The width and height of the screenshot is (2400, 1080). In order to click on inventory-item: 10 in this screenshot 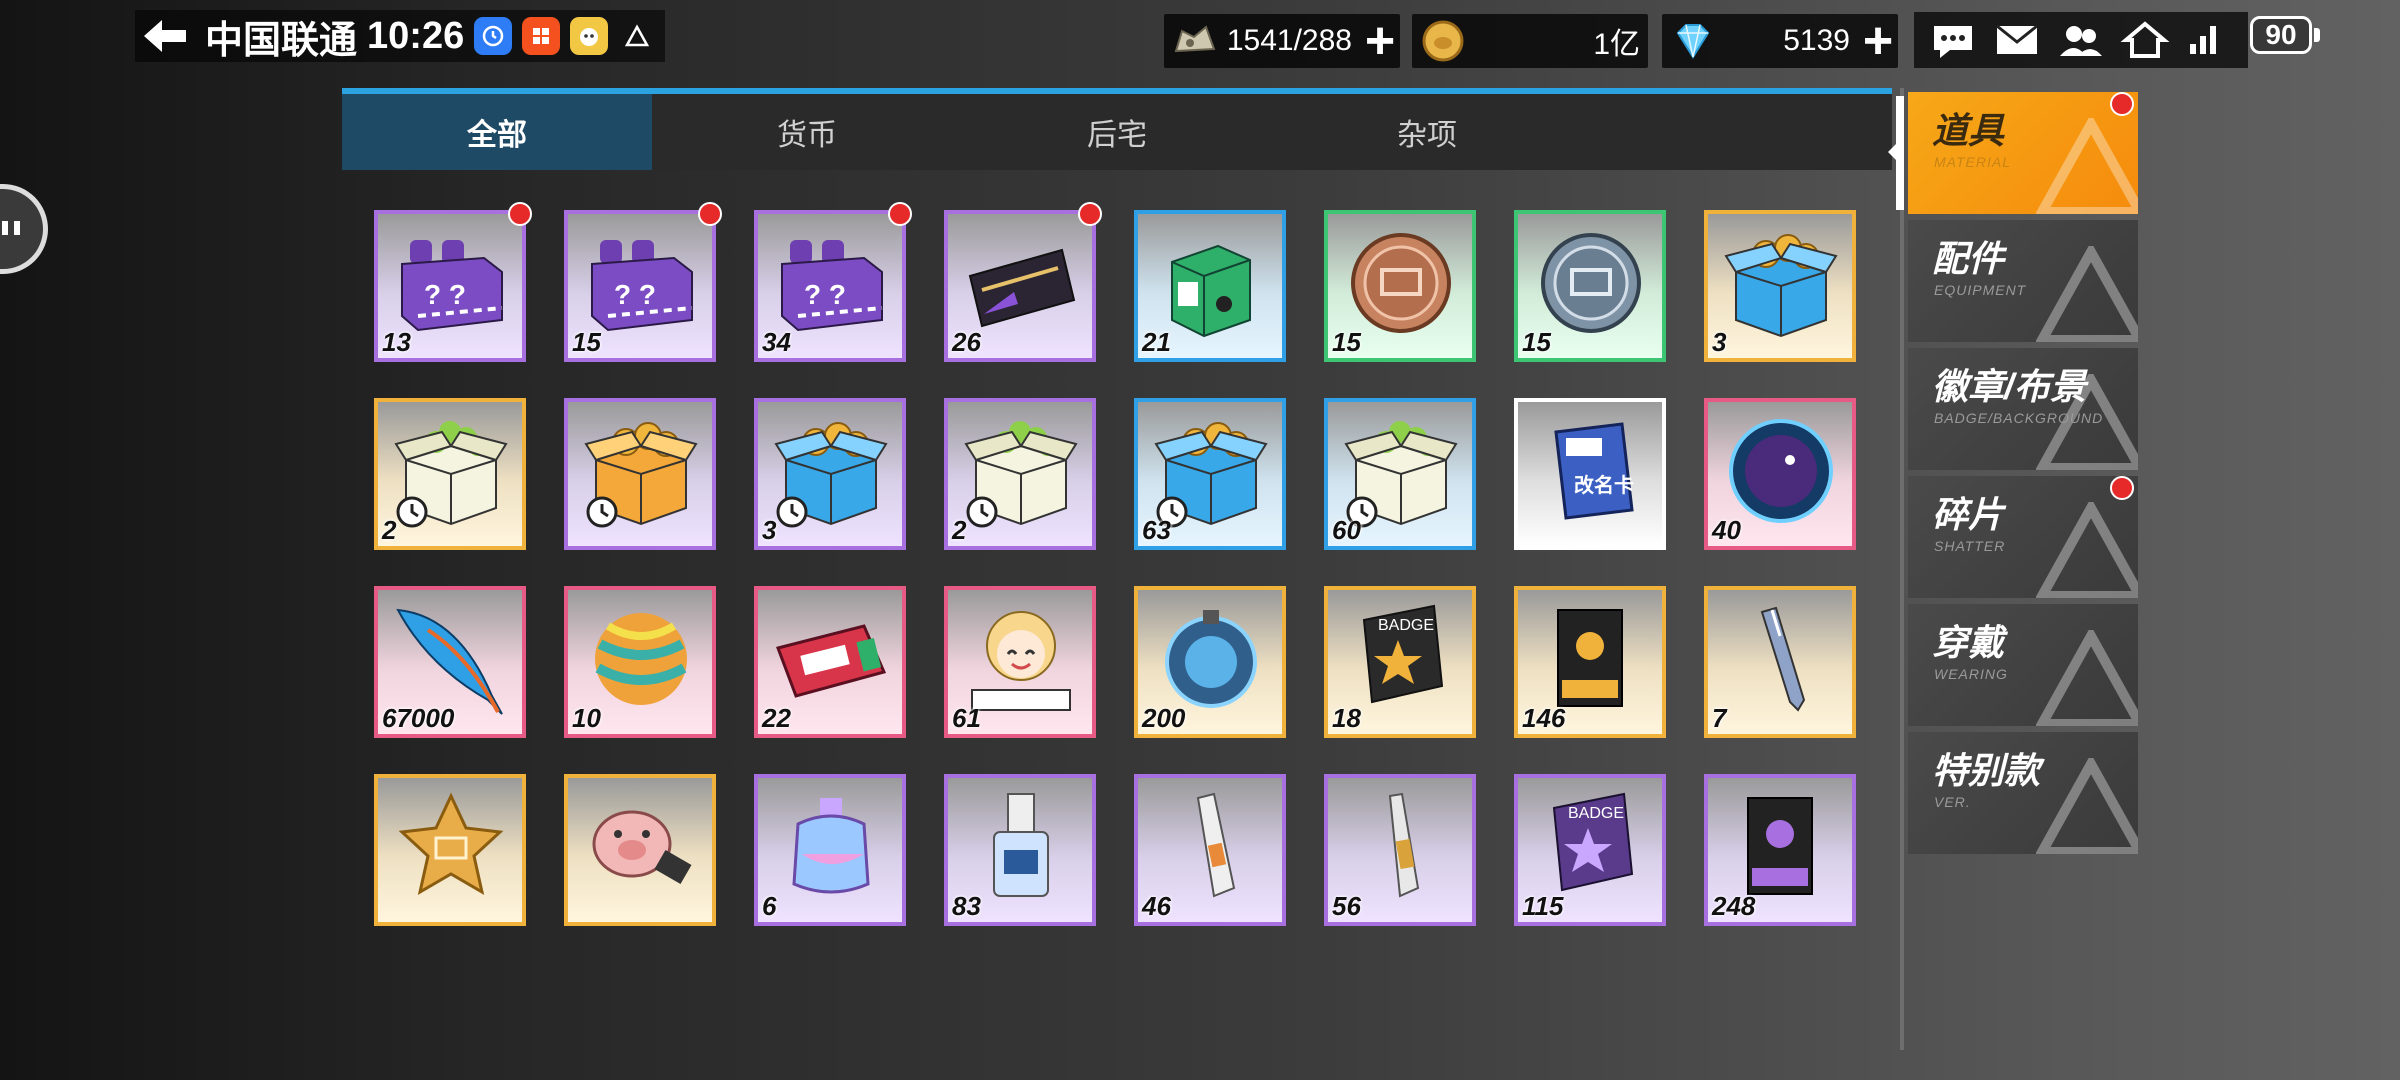, I will do `click(640, 662)`.